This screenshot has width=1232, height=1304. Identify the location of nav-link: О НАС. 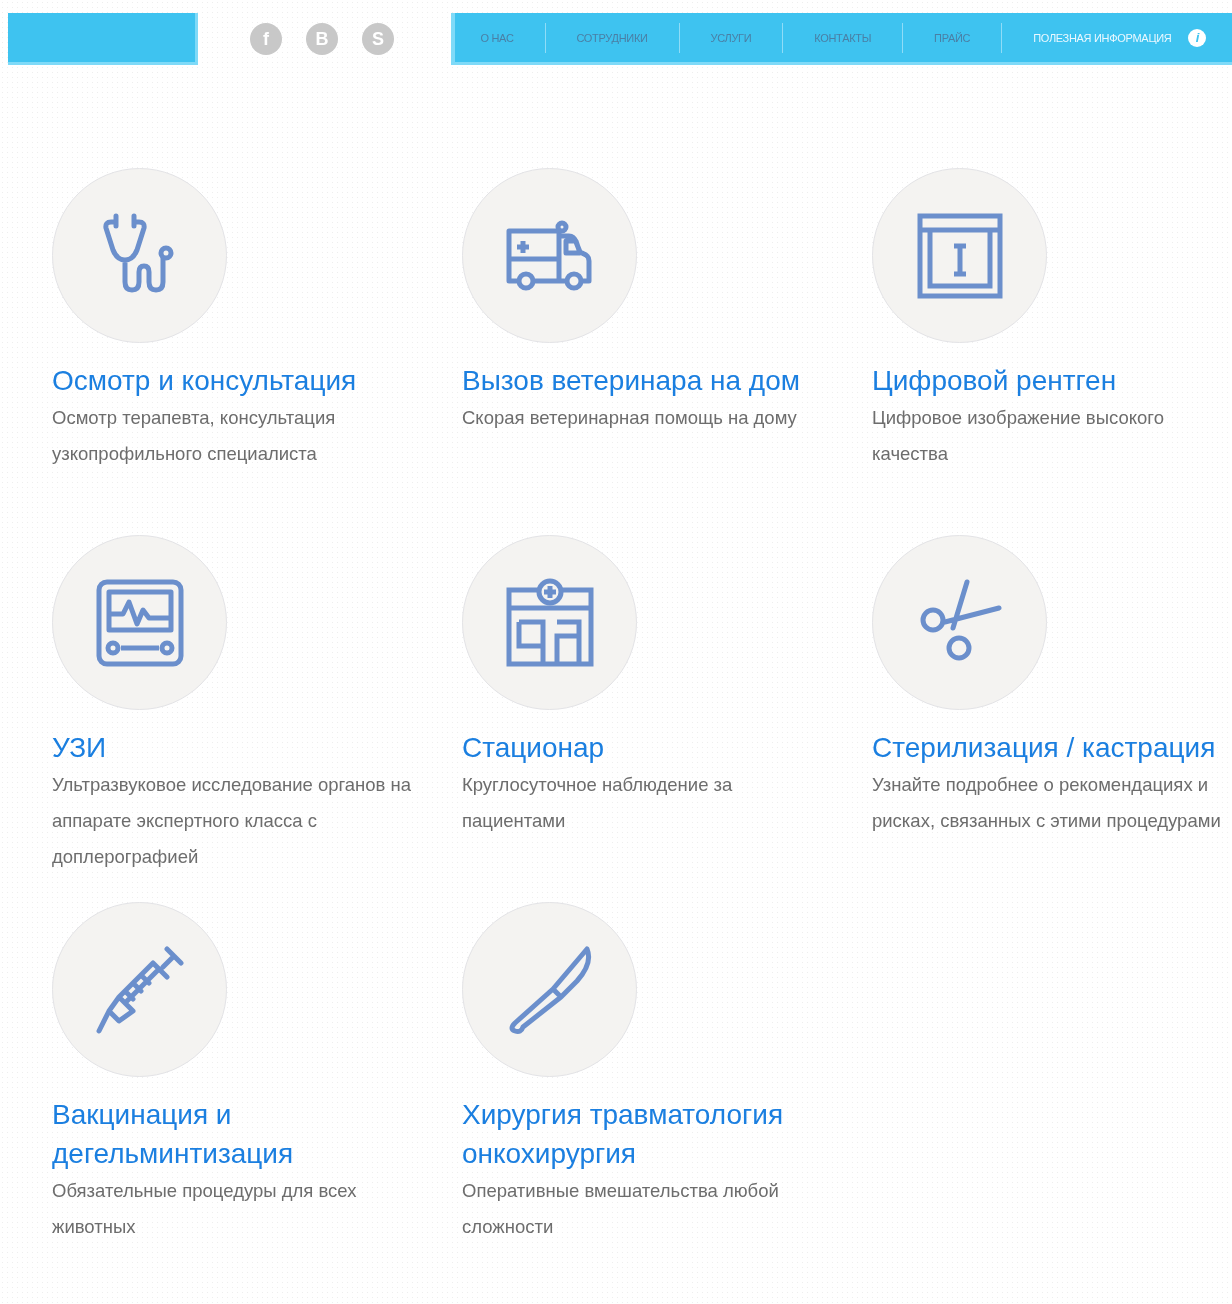
(497, 37).